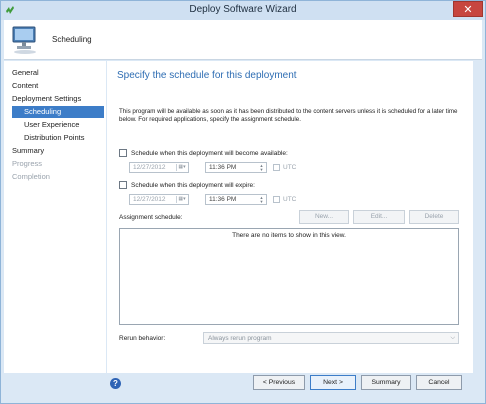 This screenshot has width=486, height=404. I want to click on previous-button: < Previous, so click(279, 382).